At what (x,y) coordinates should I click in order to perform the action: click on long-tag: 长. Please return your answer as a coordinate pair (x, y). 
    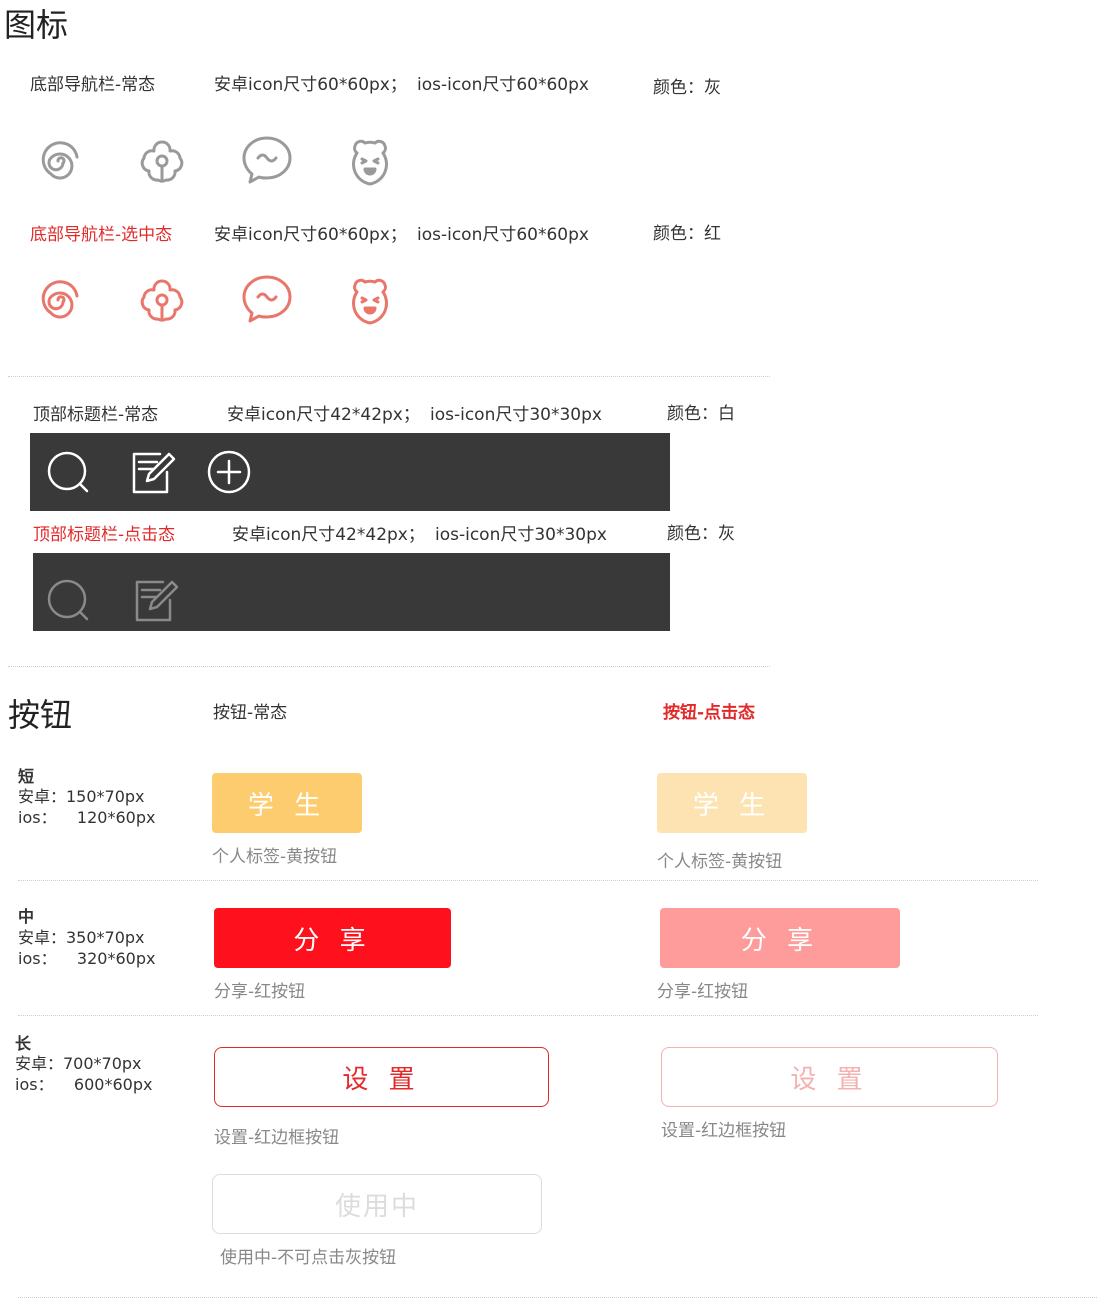
    Looking at the image, I should click on (23, 1043).